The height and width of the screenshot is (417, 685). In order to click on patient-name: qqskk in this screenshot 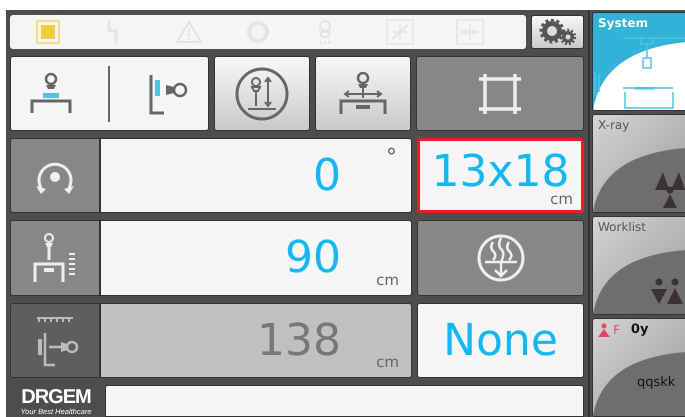, I will do `click(656, 382)`.